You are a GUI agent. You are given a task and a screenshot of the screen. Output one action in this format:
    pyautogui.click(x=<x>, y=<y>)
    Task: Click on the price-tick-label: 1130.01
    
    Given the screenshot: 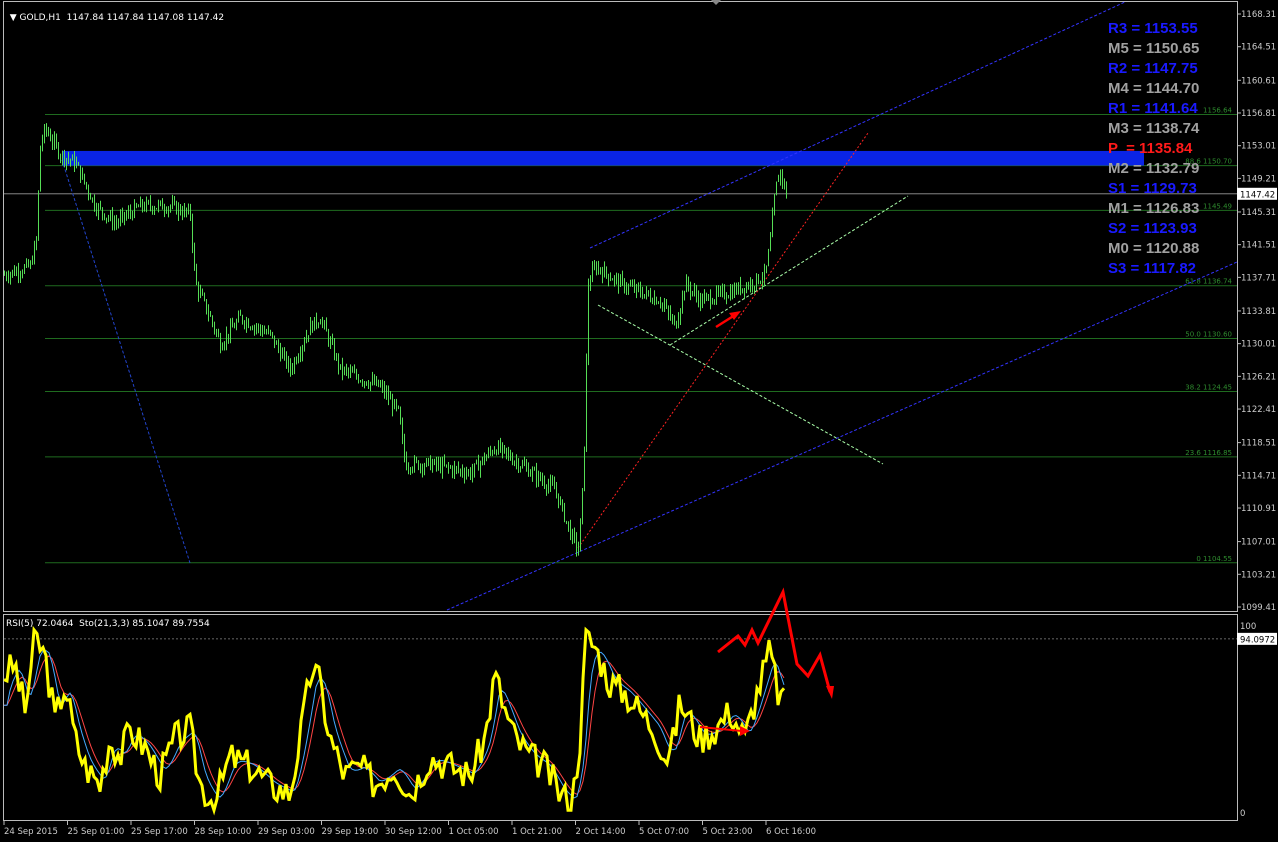 What is the action you would take?
    pyautogui.click(x=1258, y=345)
    